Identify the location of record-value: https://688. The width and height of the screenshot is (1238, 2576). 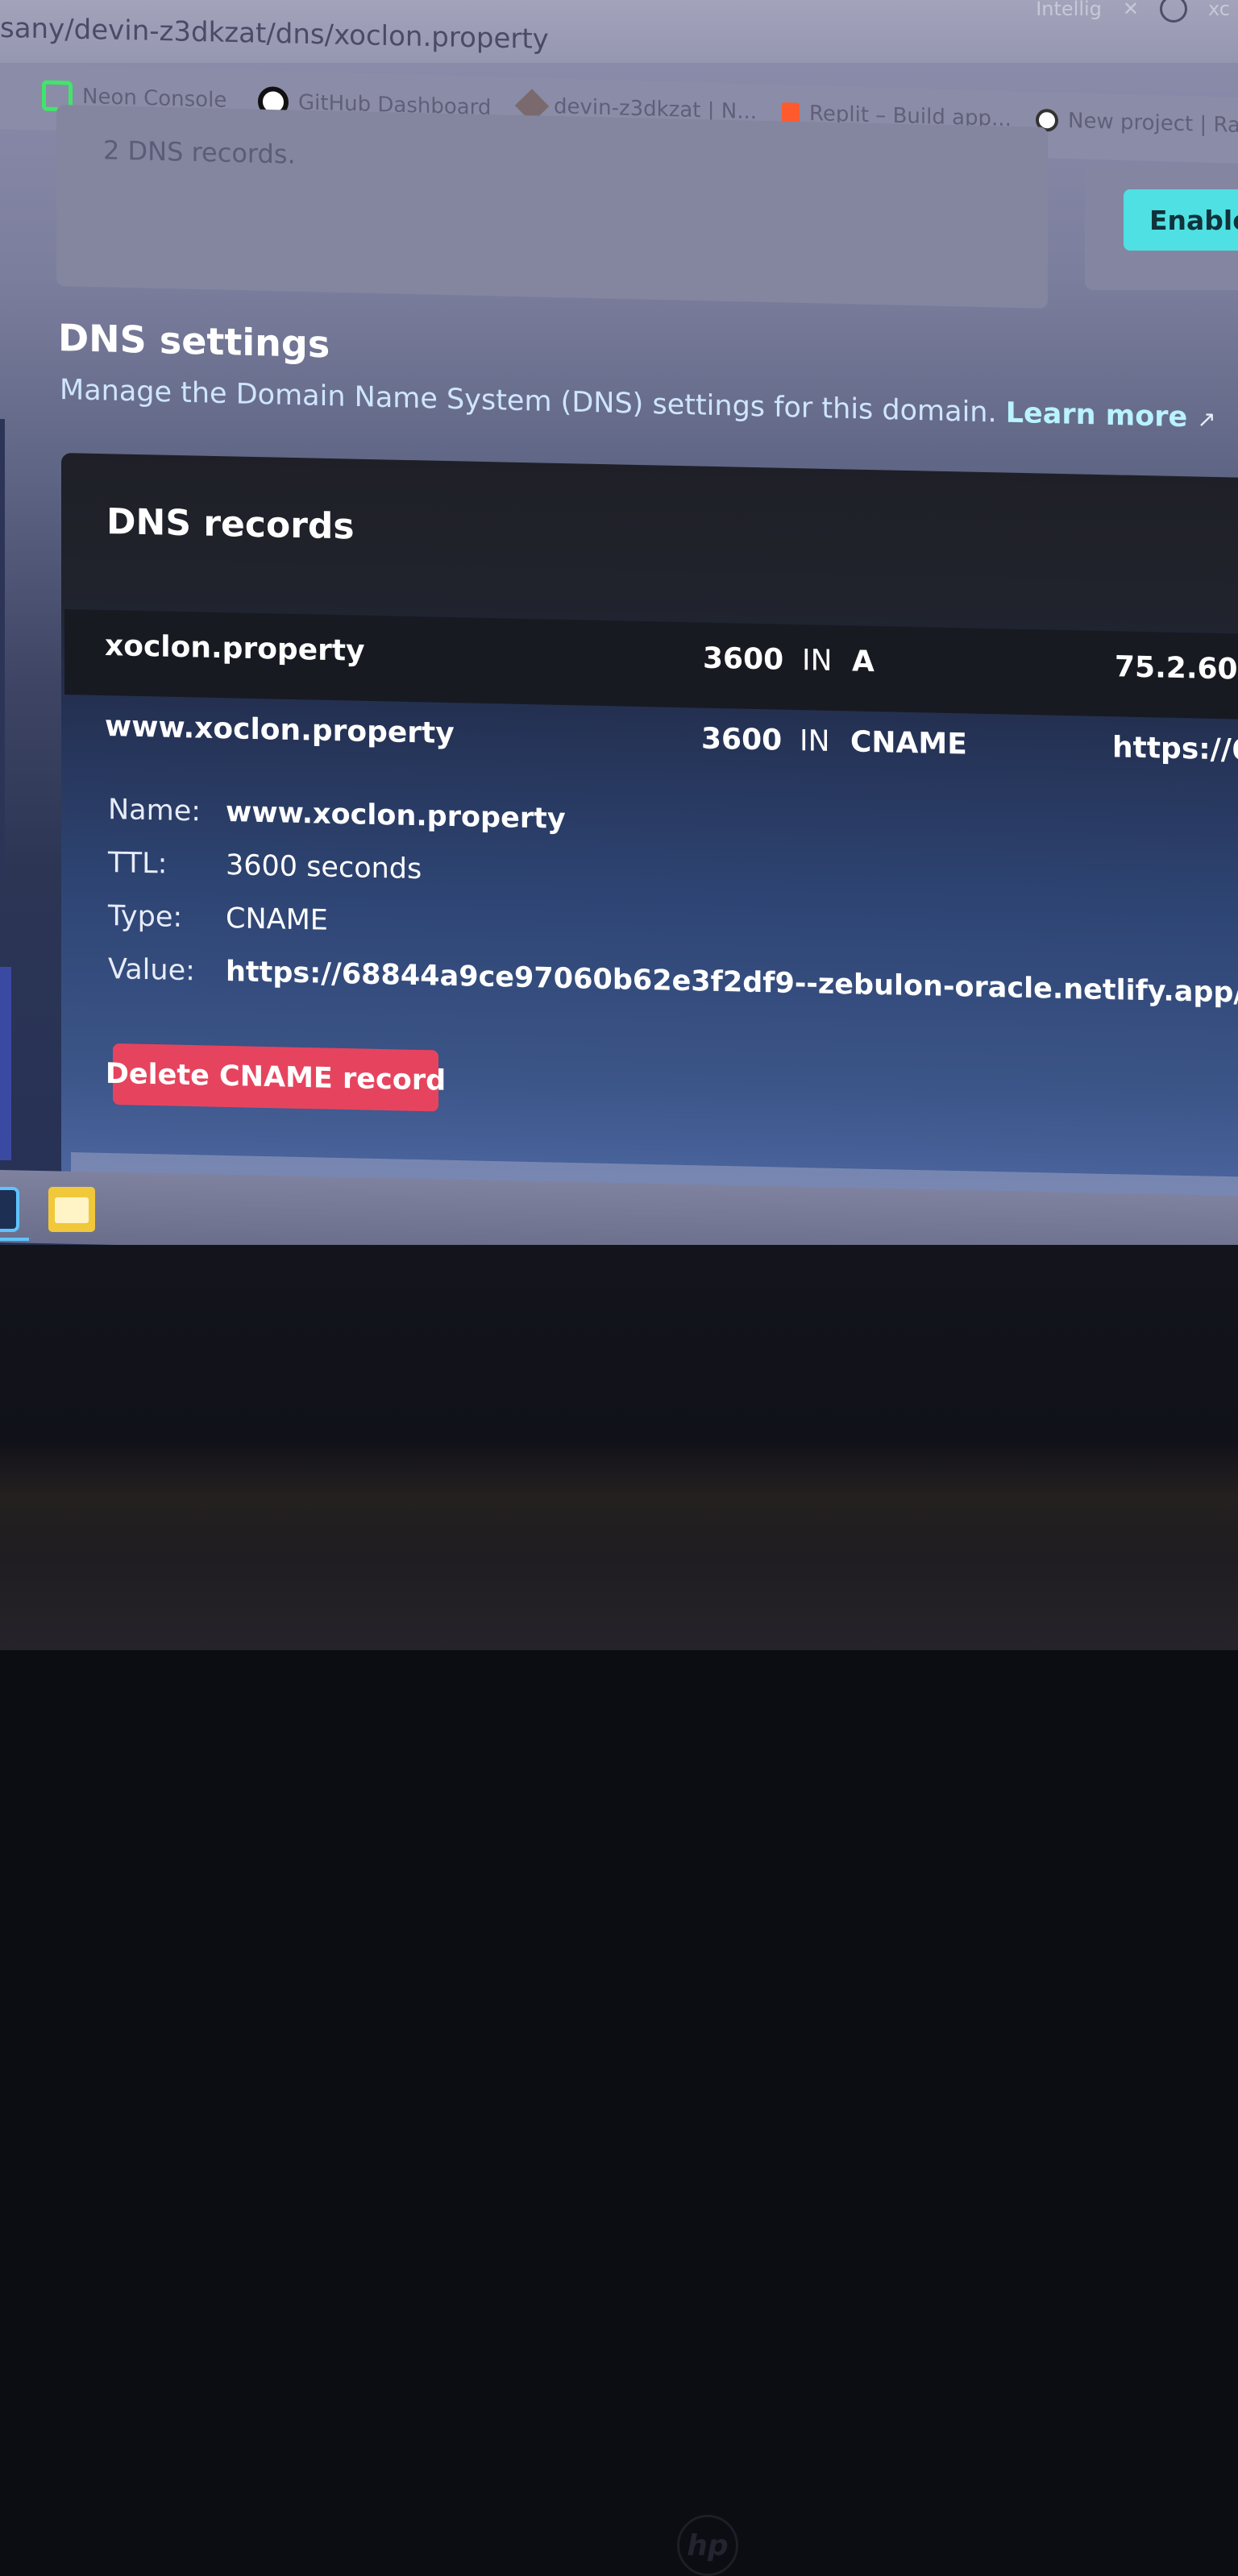
(1175, 749).